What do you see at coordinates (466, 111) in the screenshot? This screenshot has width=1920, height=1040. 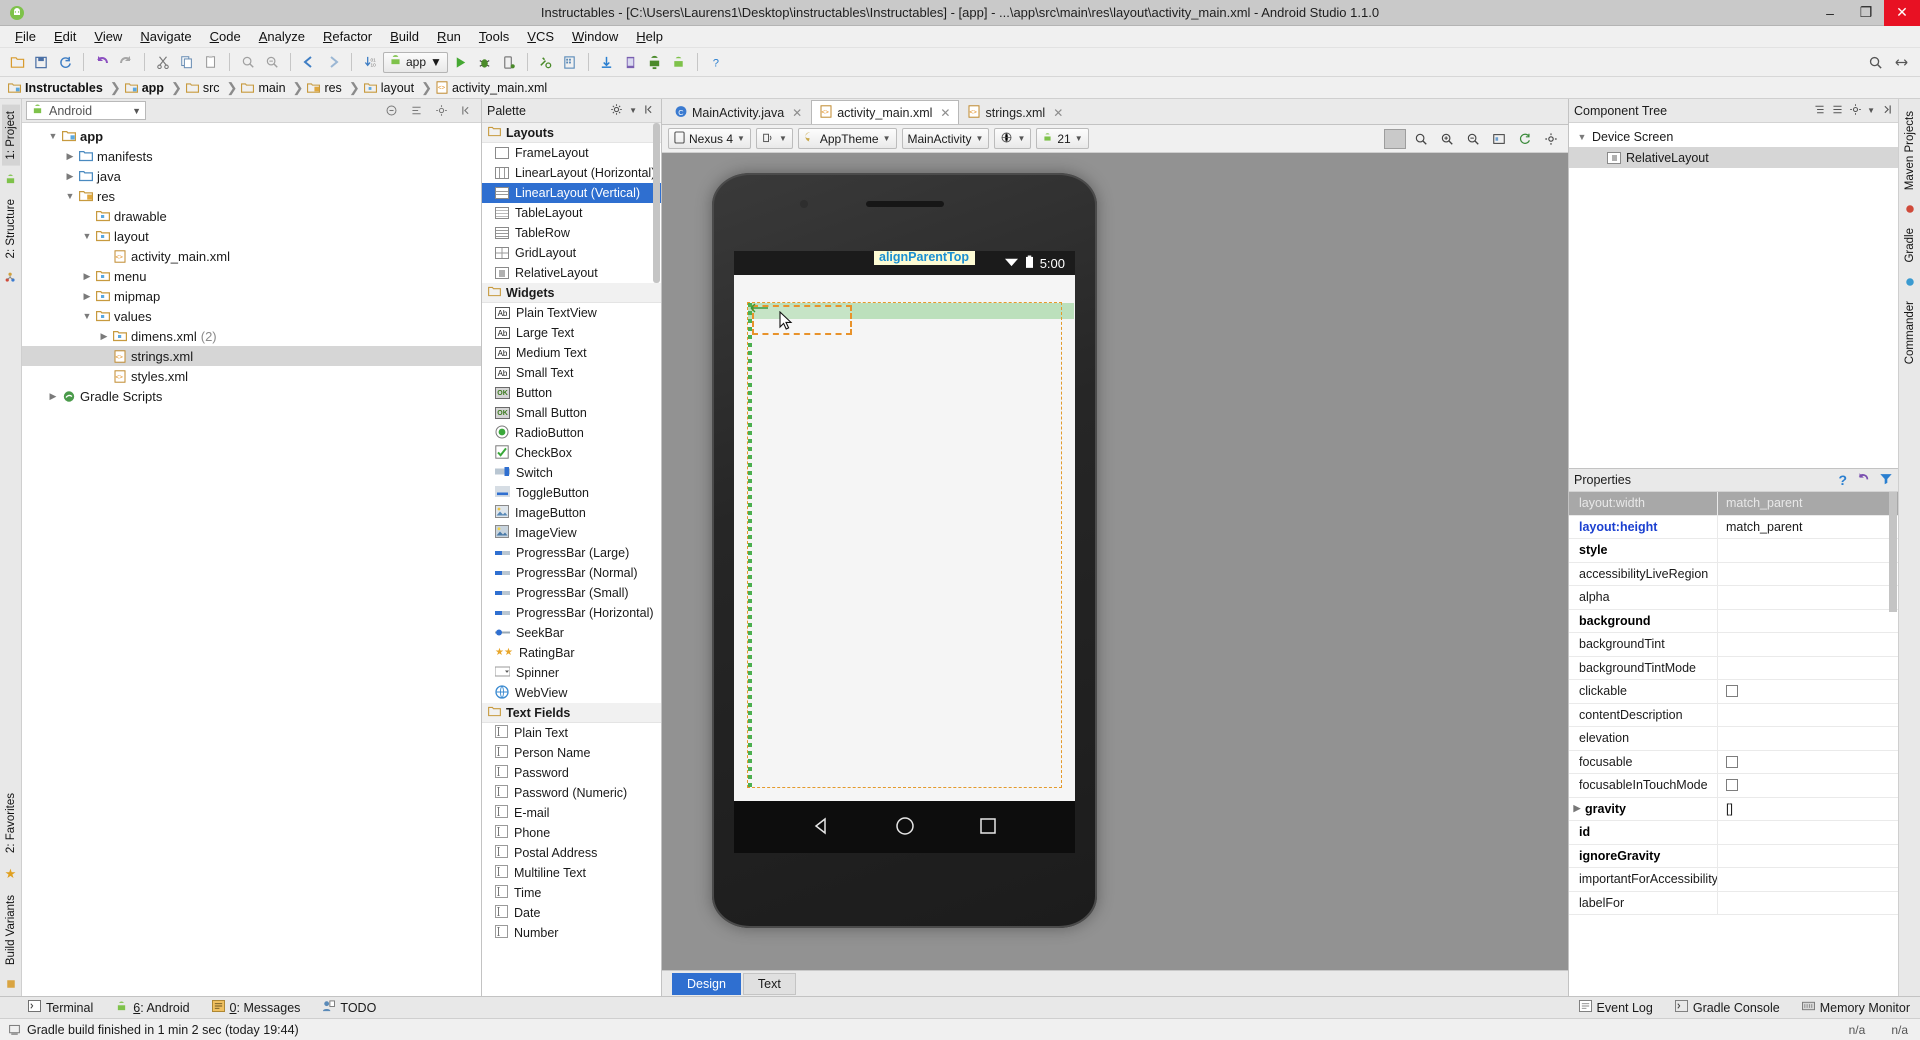 I see `hide-icon` at bounding box center [466, 111].